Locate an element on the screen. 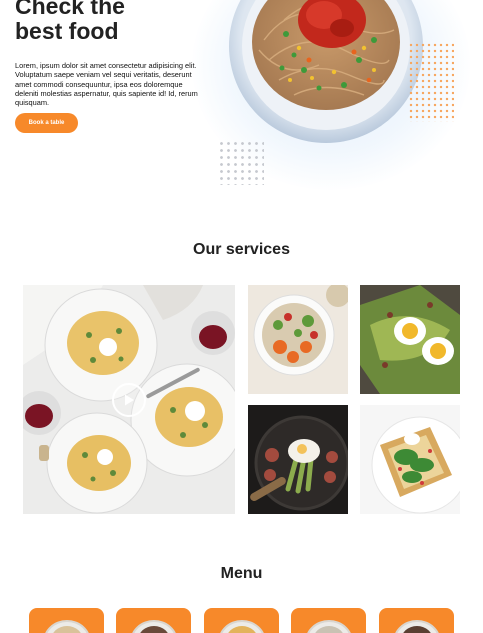 This screenshot has width=483, height=633. hero-title-line2: best food is located at coordinates (67, 31).